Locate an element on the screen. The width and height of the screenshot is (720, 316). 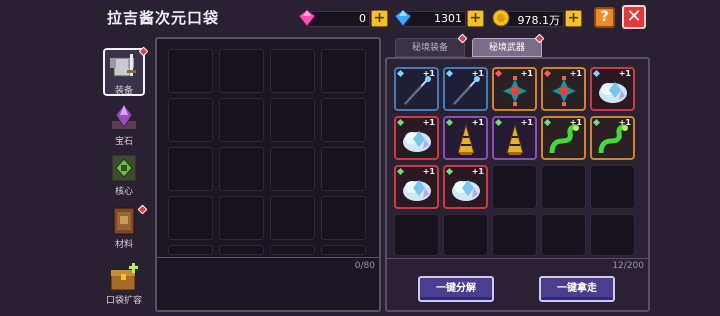
pink-gem-counter: 0 + is located at coordinates (344, 19).